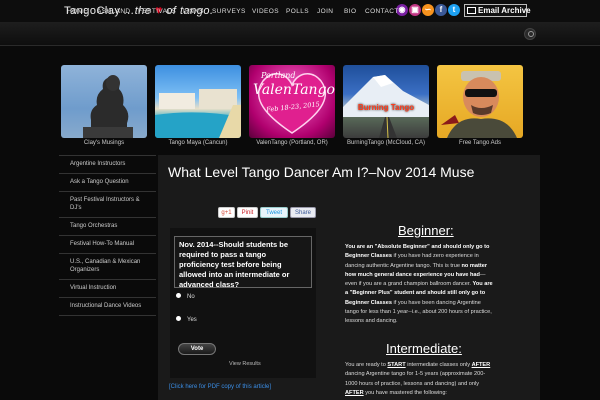  Describe the element at coordinates (471, 10) in the screenshot. I see `envelope-icon` at that location.